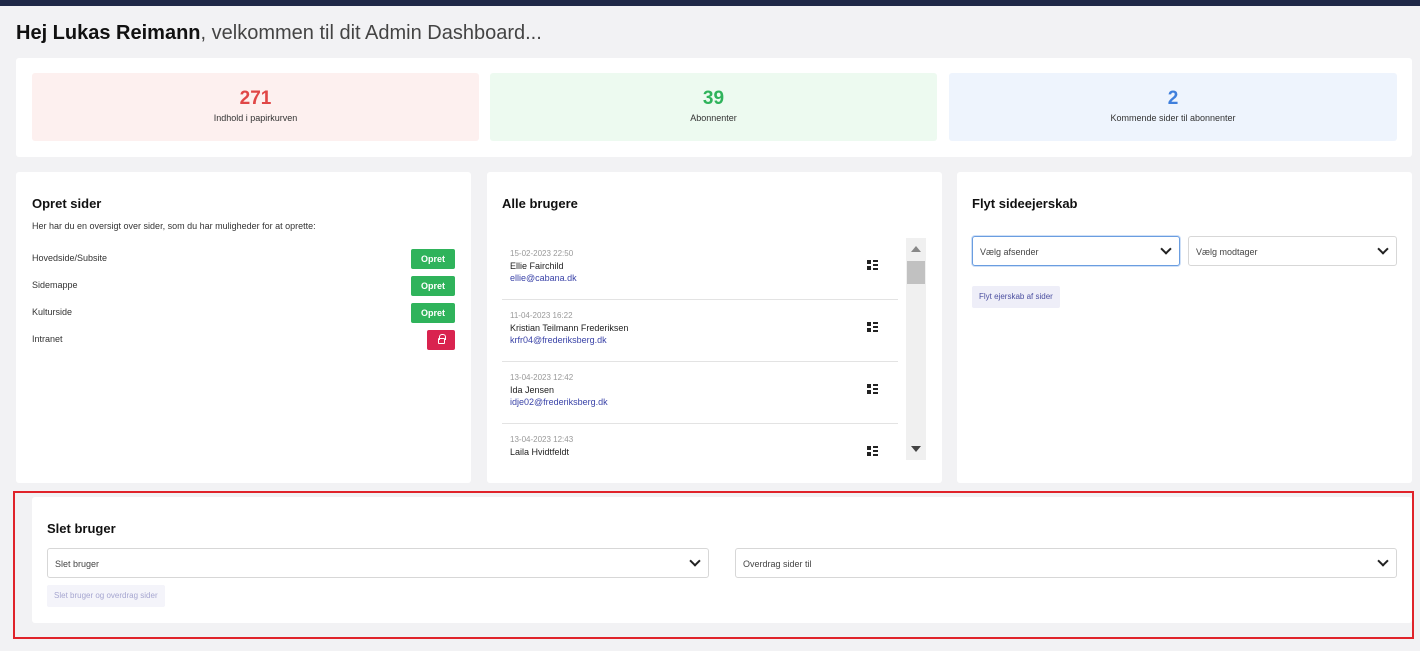 The width and height of the screenshot is (1420, 651). What do you see at coordinates (569, 328) in the screenshot?
I see `user-name: Kristian Teilmann Frederiksen` at bounding box center [569, 328].